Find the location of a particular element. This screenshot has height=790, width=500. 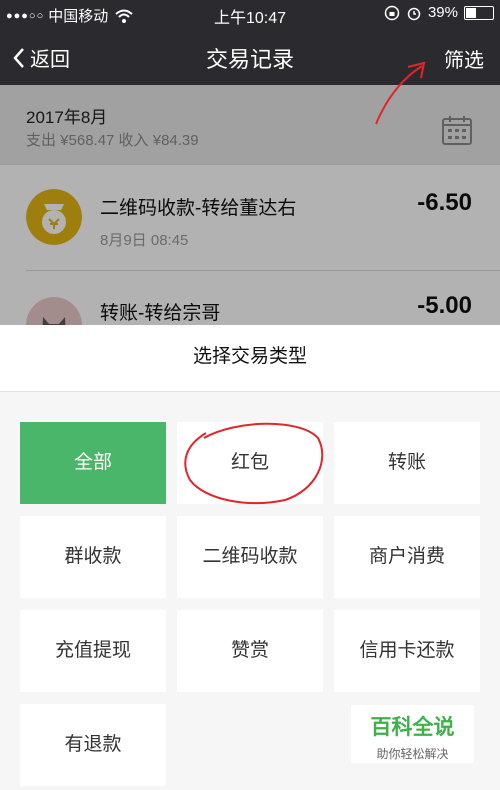

annotation-circle is located at coordinates (254, 463).